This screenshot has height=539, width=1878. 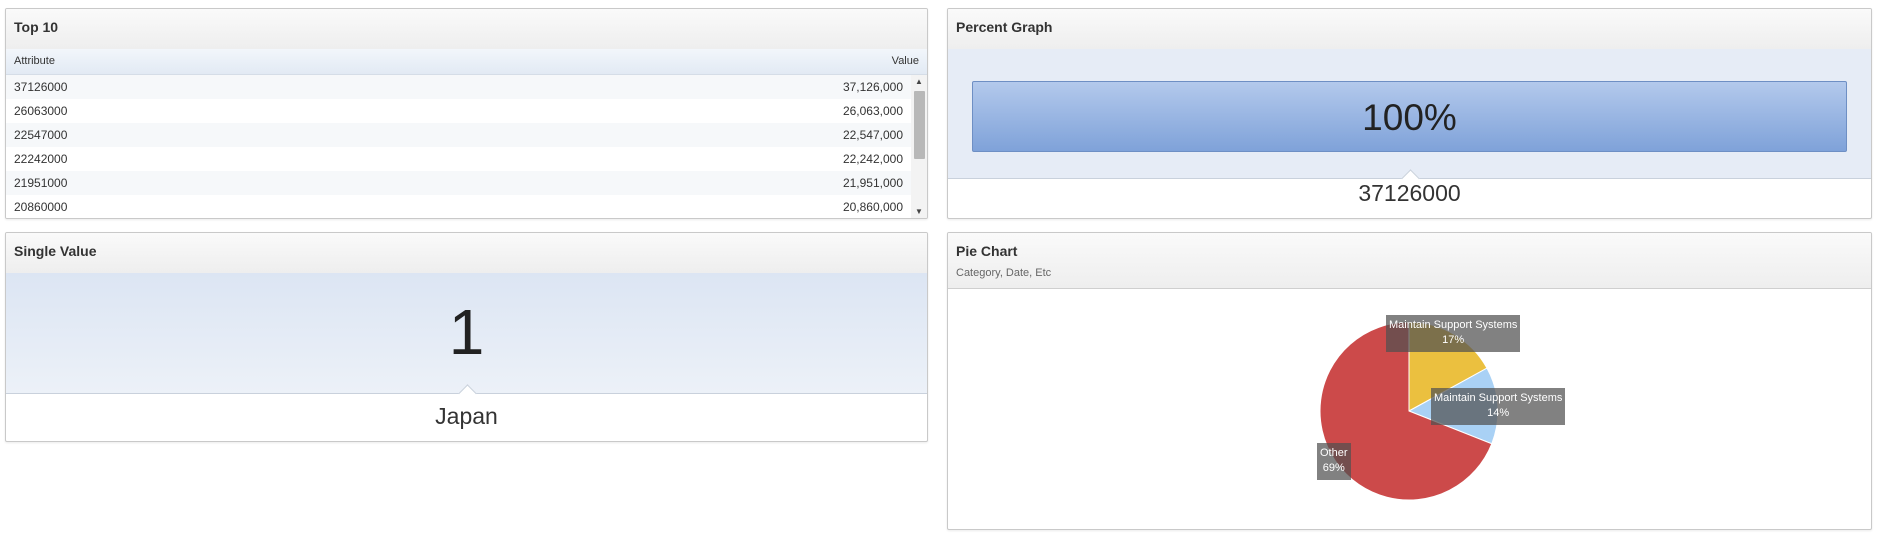 What do you see at coordinates (872, 159) in the screenshot?
I see `row-value: 22,242,000` at bounding box center [872, 159].